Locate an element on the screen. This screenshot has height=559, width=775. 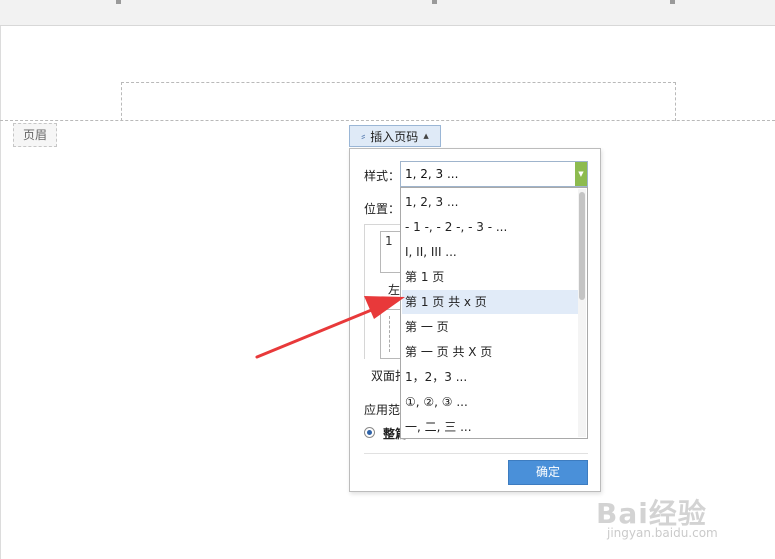
arrow-head is located at coordinates (384, 307).